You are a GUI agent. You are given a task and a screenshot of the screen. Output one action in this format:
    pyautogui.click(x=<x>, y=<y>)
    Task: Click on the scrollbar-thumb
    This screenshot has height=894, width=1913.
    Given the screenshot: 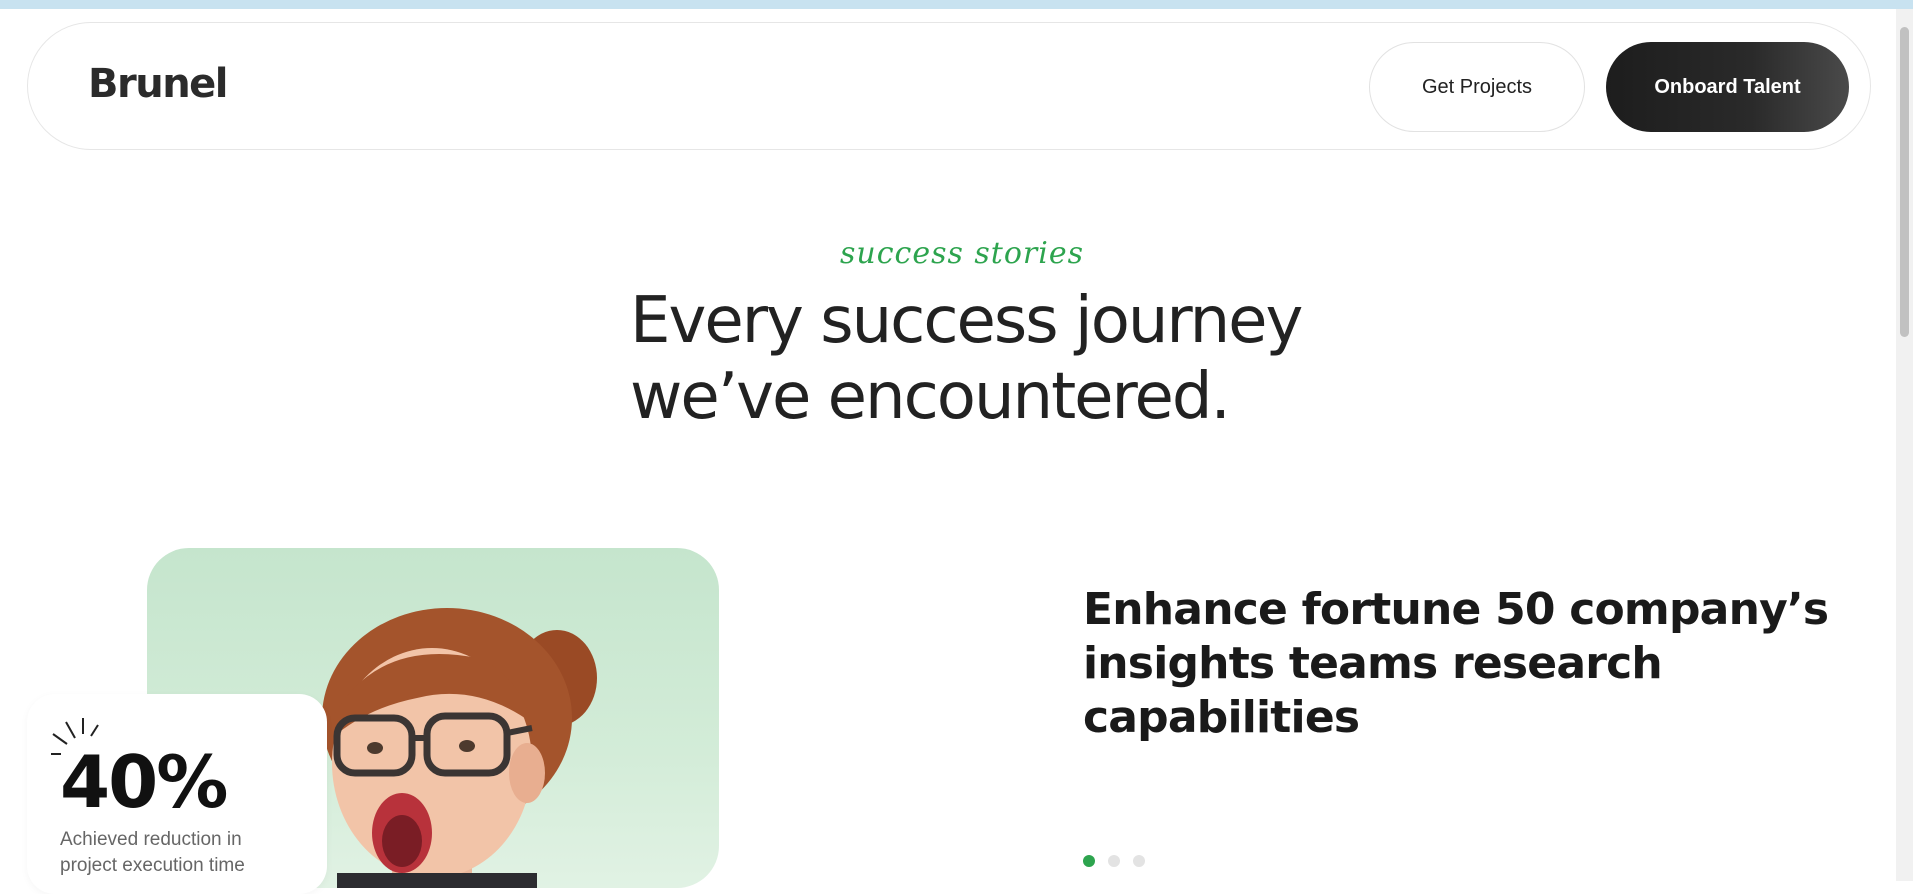 What is the action you would take?
    pyautogui.click(x=1904, y=182)
    